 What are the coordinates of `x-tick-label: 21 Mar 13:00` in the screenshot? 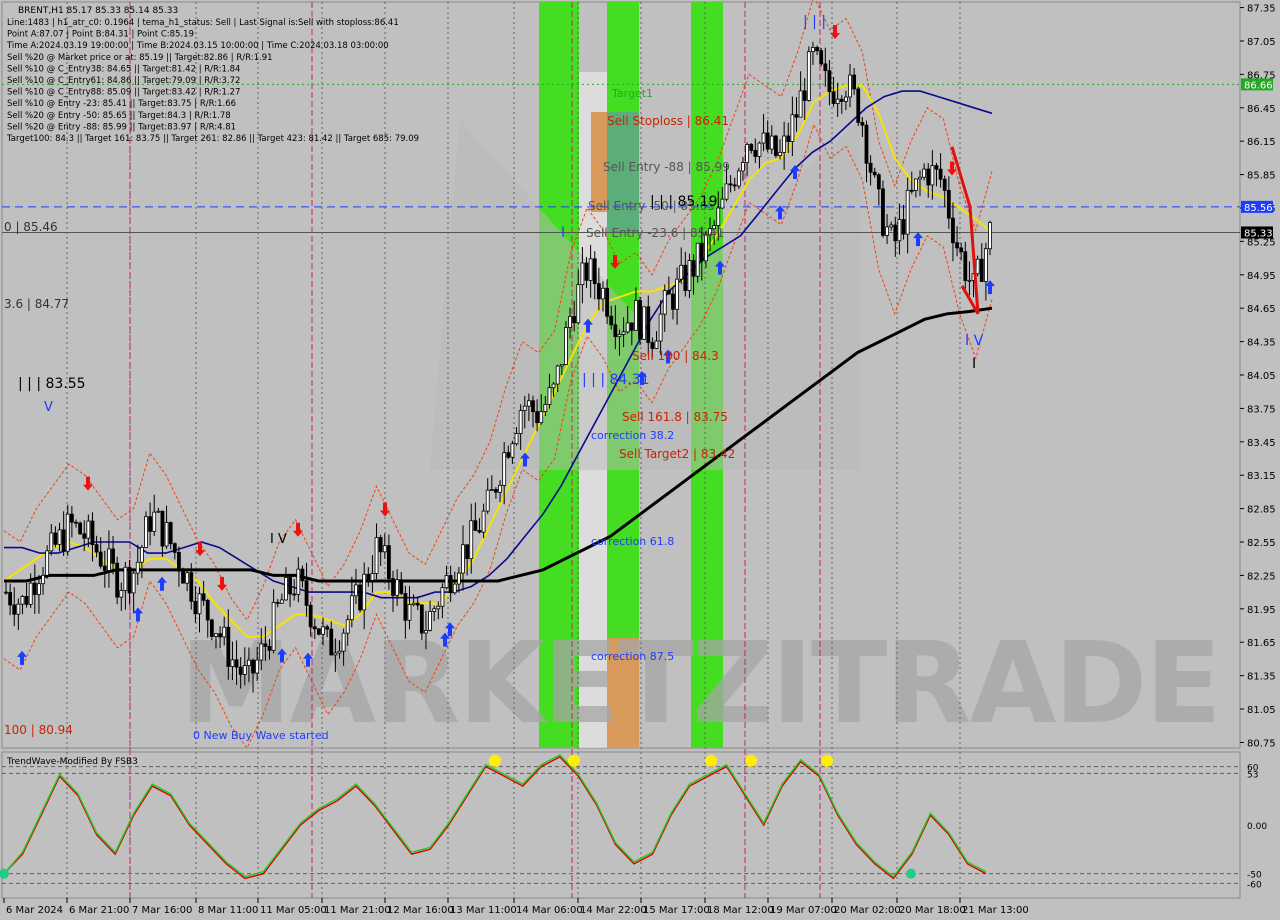 It's located at (995, 910).